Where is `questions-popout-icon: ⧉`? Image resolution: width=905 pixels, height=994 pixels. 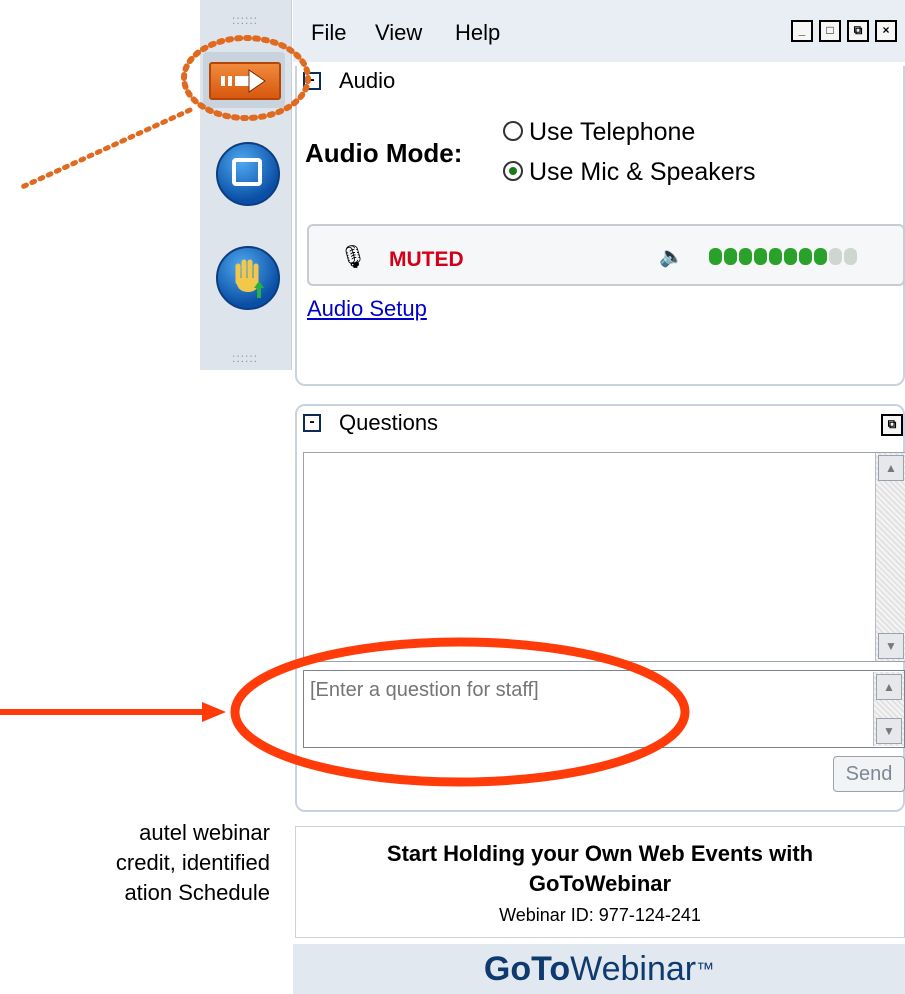
questions-popout-icon: ⧉ is located at coordinates (892, 425).